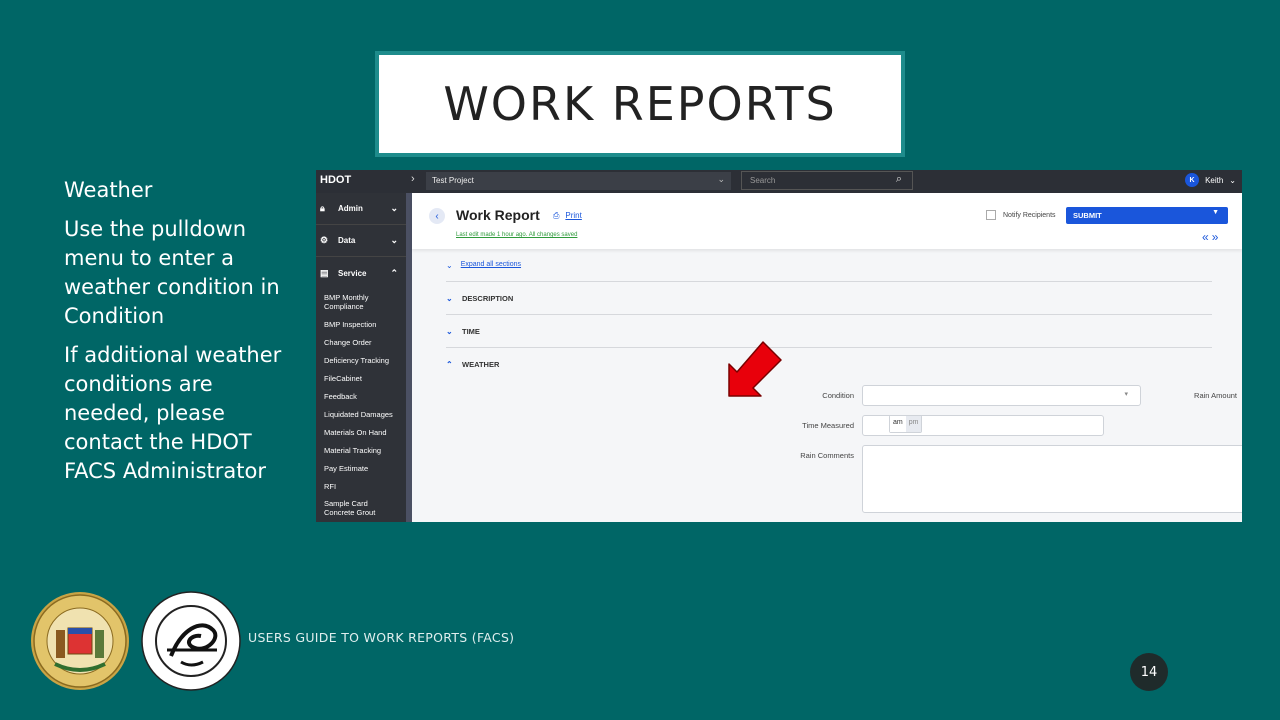  What do you see at coordinates (829, 330) in the screenshot?
I see `section-time: ⌄ TIME` at bounding box center [829, 330].